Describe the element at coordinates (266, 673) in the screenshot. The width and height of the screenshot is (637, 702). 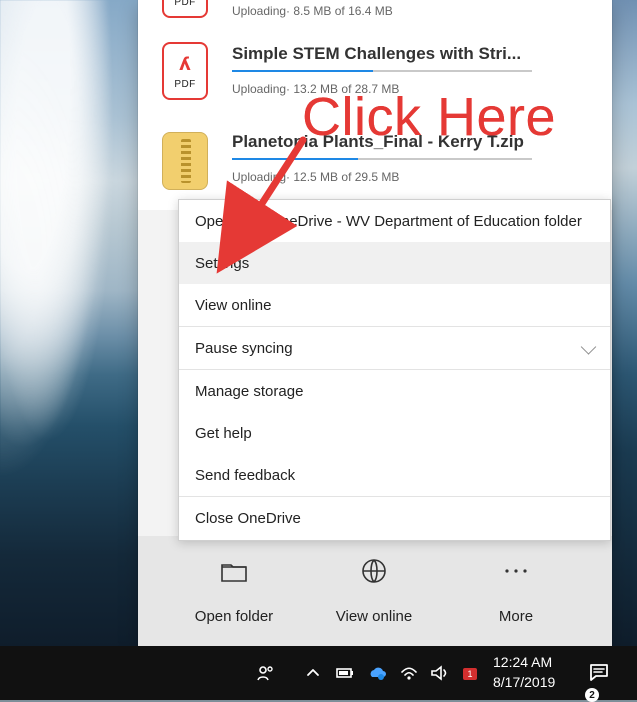
I see `people-icon` at that location.